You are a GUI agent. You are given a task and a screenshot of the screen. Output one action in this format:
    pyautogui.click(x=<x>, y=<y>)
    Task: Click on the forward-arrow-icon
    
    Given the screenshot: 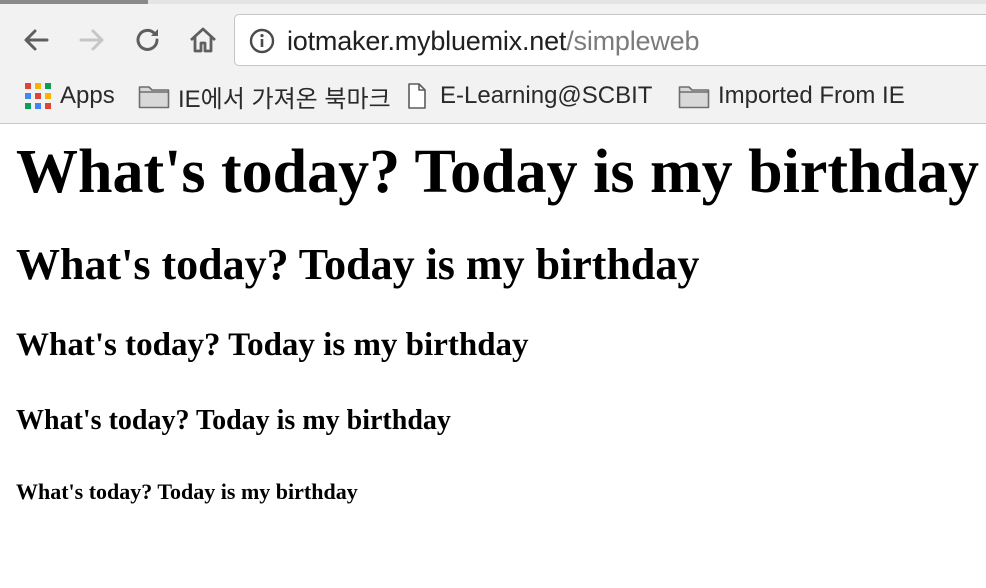 What is the action you would take?
    pyautogui.click(x=91, y=40)
    